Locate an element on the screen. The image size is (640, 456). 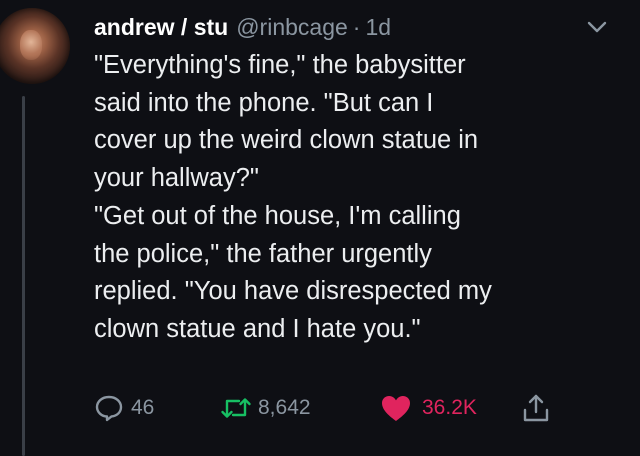
tweet-line: said into the phone. "But can I is located at coordinates (264, 102).